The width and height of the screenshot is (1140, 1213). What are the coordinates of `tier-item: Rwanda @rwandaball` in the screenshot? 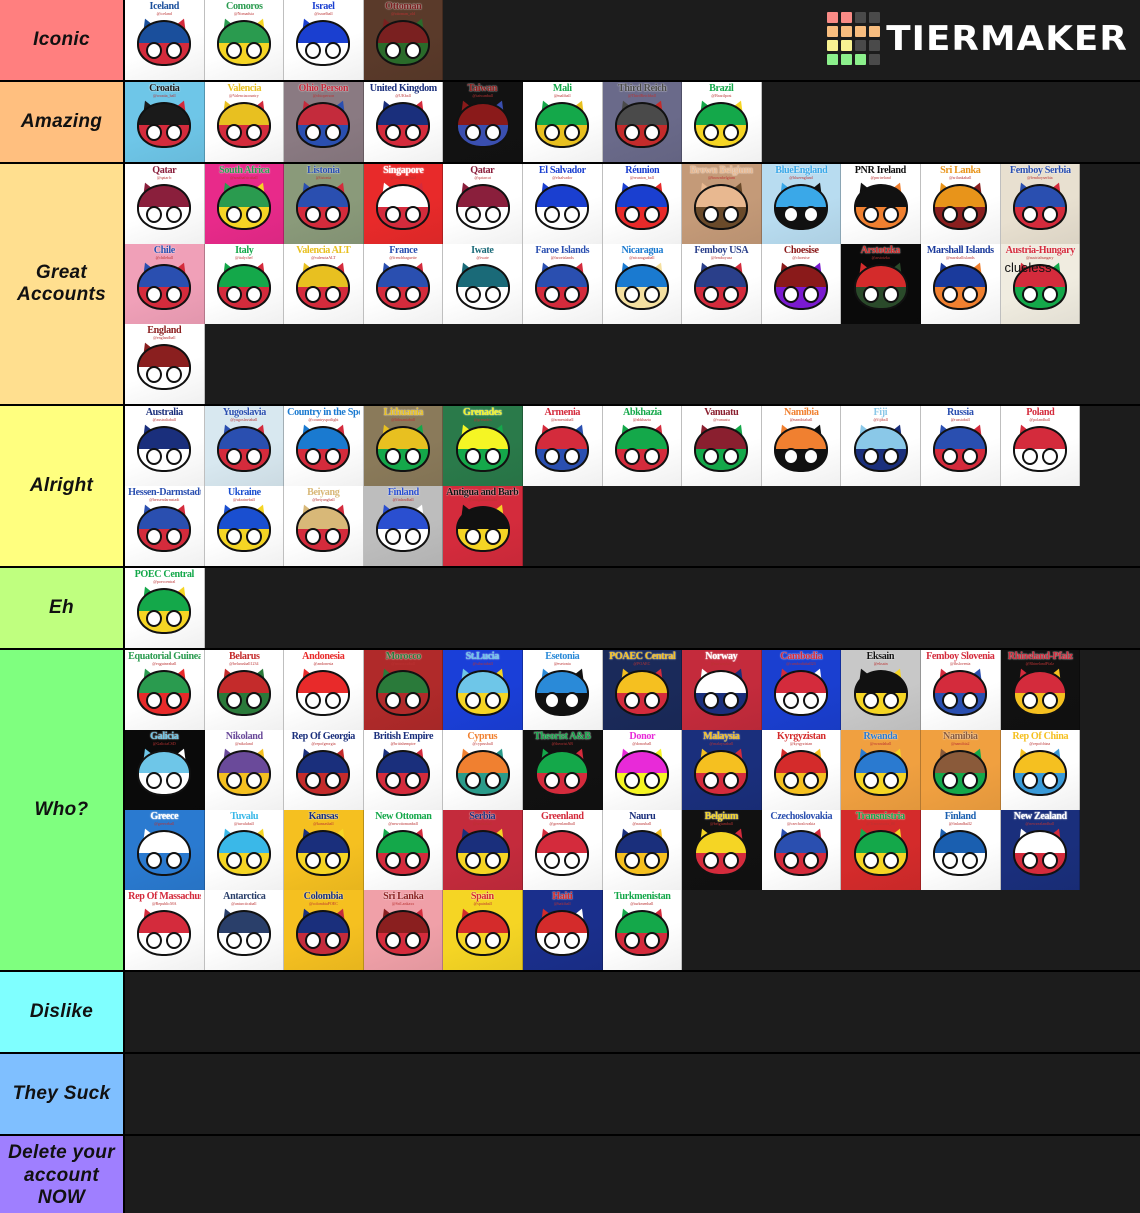 It's located at (881, 770).